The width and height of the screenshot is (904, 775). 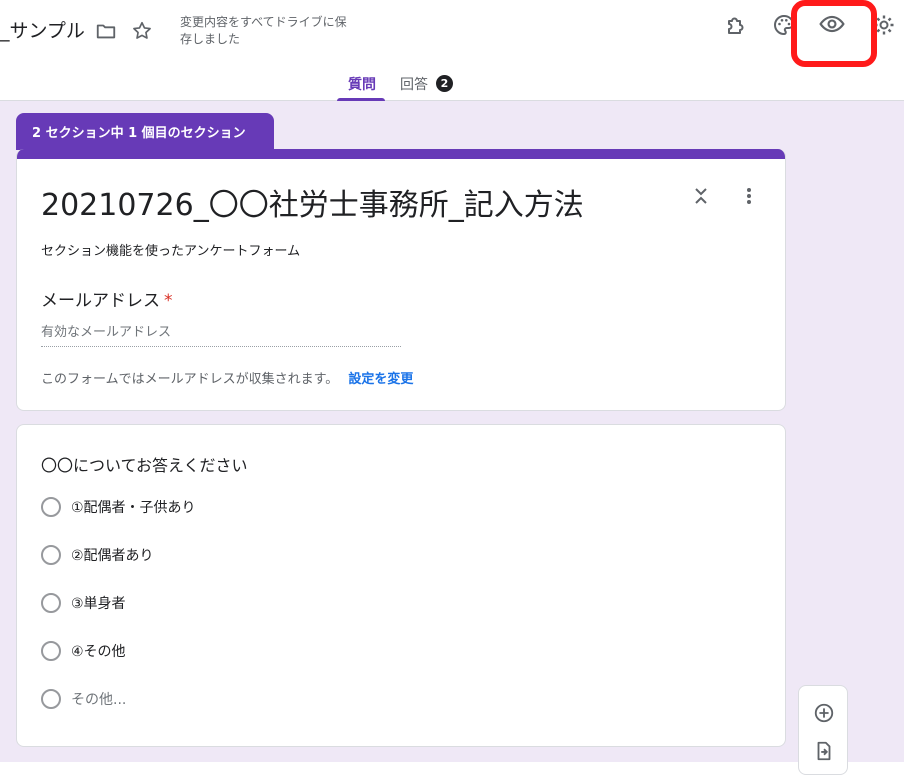 What do you see at coordinates (401, 154) in the screenshot?
I see `card-accent-bar` at bounding box center [401, 154].